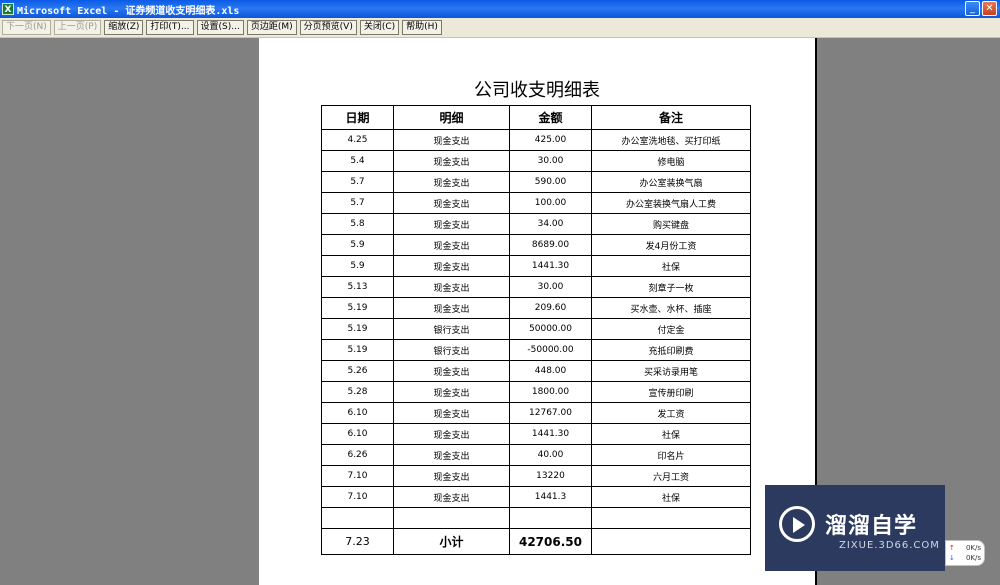  Describe the element at coordinates (671, 245) in the screenshot. I see `row-note: 发4月份工资` at that location.